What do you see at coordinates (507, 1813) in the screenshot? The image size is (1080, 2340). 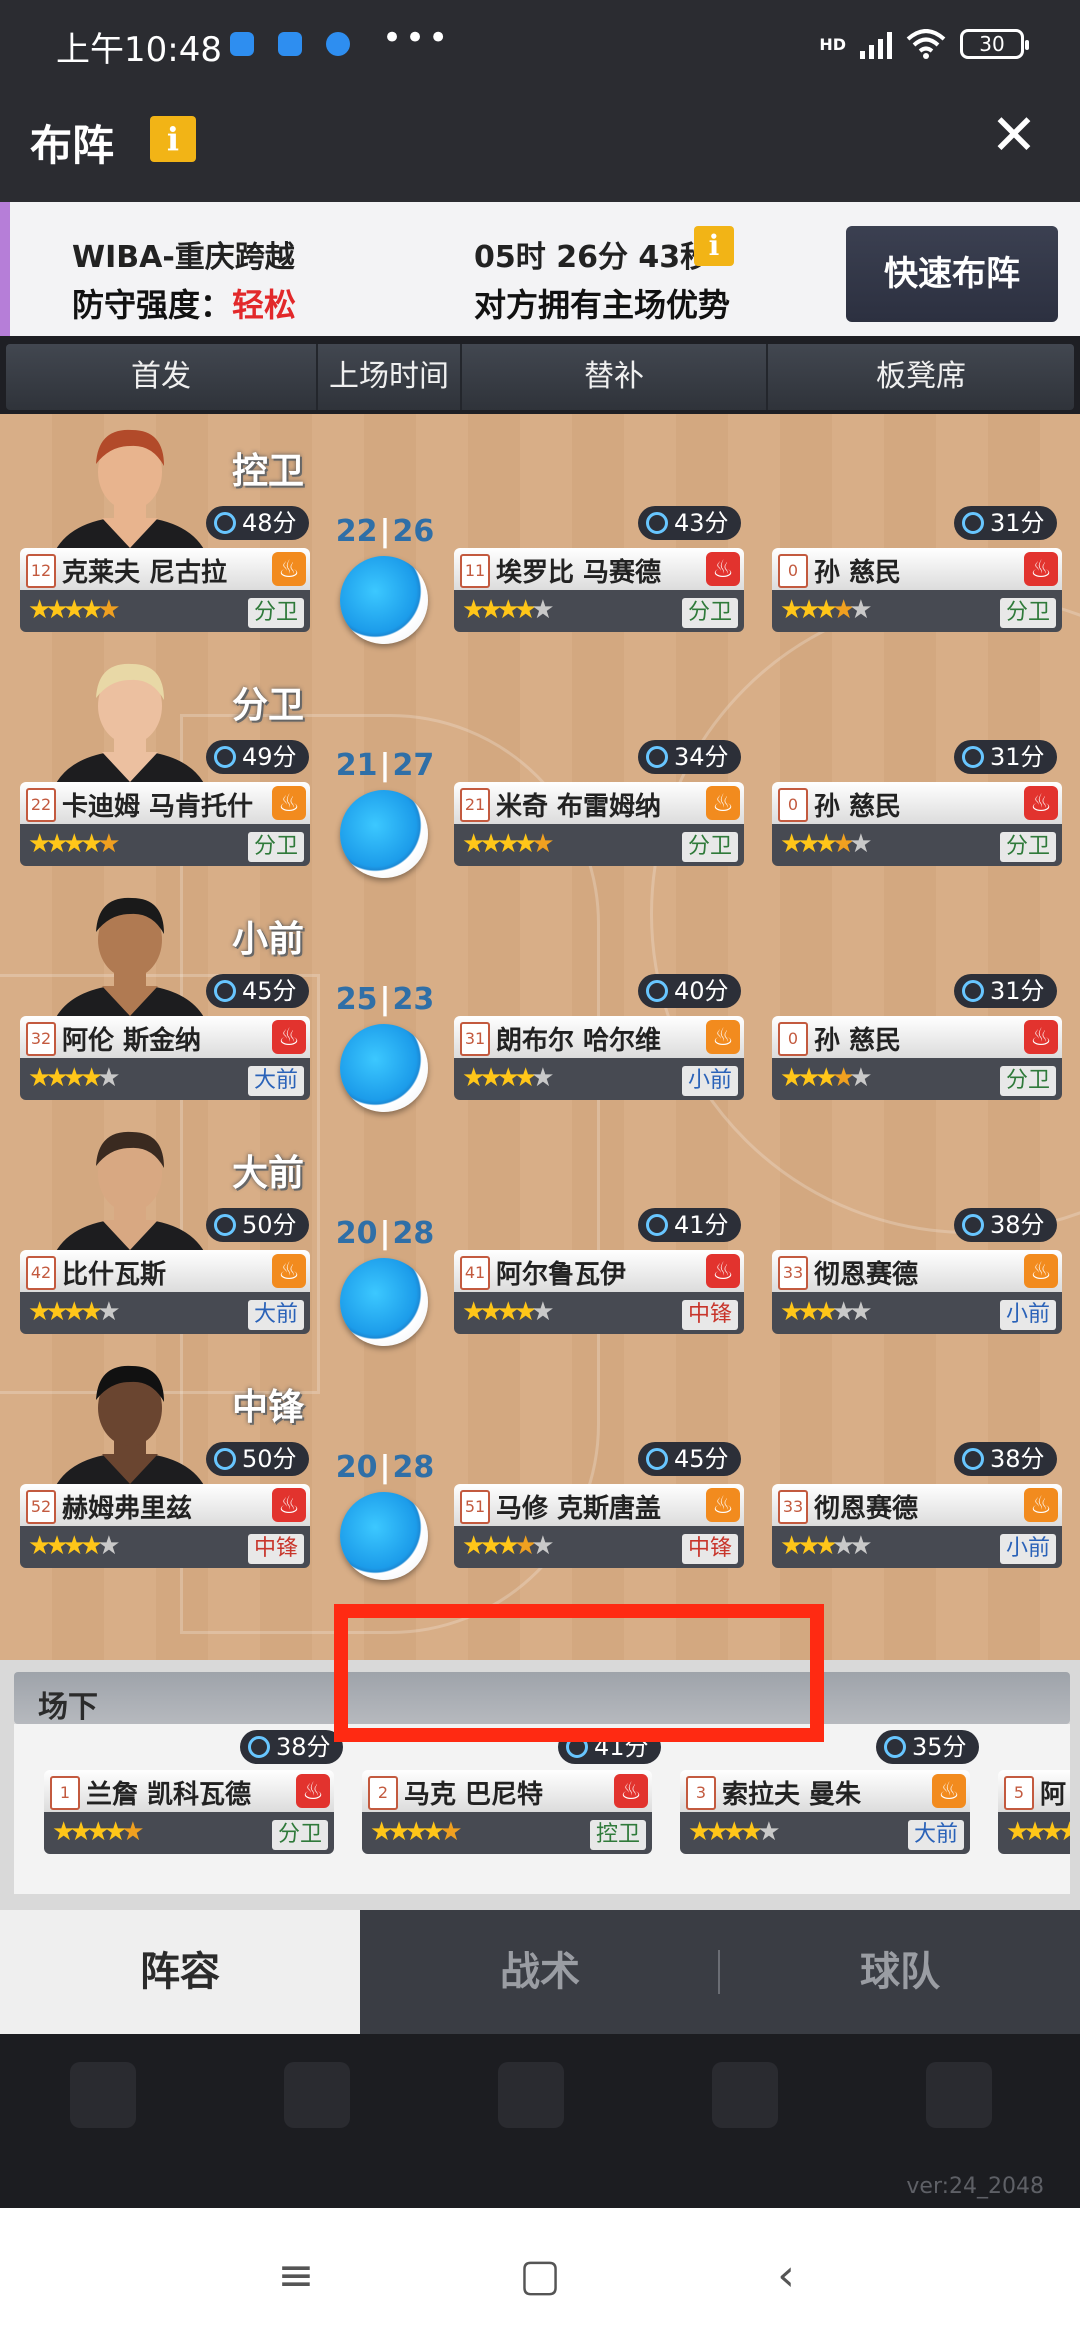 I see `player-card: 2 马克 巴尼特 ♨ ★★★★★ 控卫` at bounding box center [507, 1813].